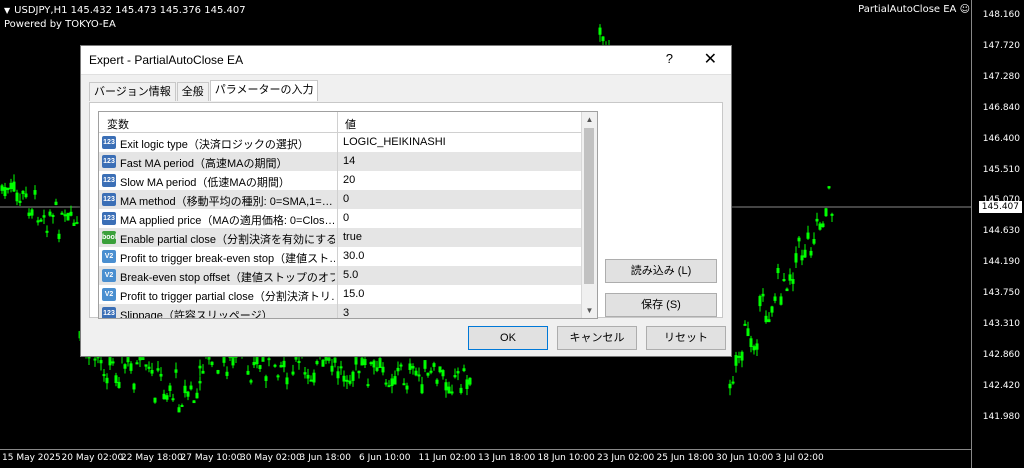 This screenshot has width=1024, height=468. What do you see at coordinates (352, 237) in the screenshot?
I see `parameter-value: true` at bounding box center [352, 237].